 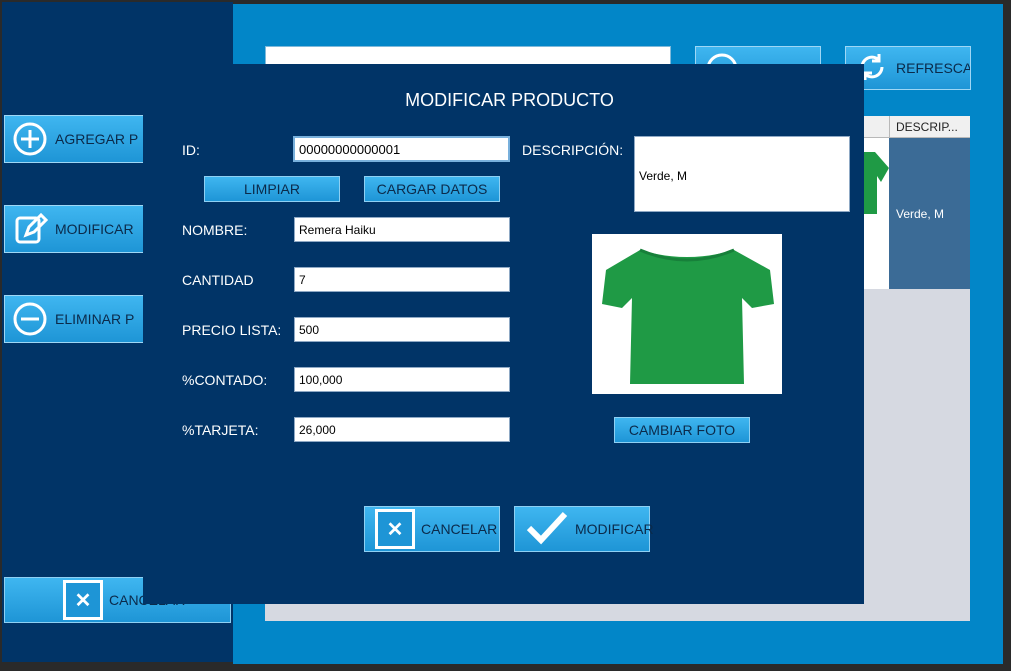 I want to click on plus-circle-icon, so click(x=30, y=139).